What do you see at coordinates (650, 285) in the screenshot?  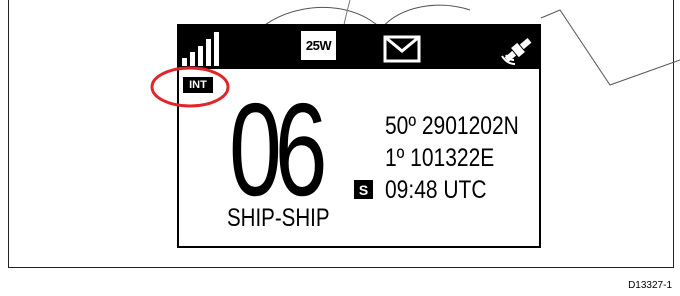 I see `figure-reference-code: D13327-1` at bounding box center [650, 285].